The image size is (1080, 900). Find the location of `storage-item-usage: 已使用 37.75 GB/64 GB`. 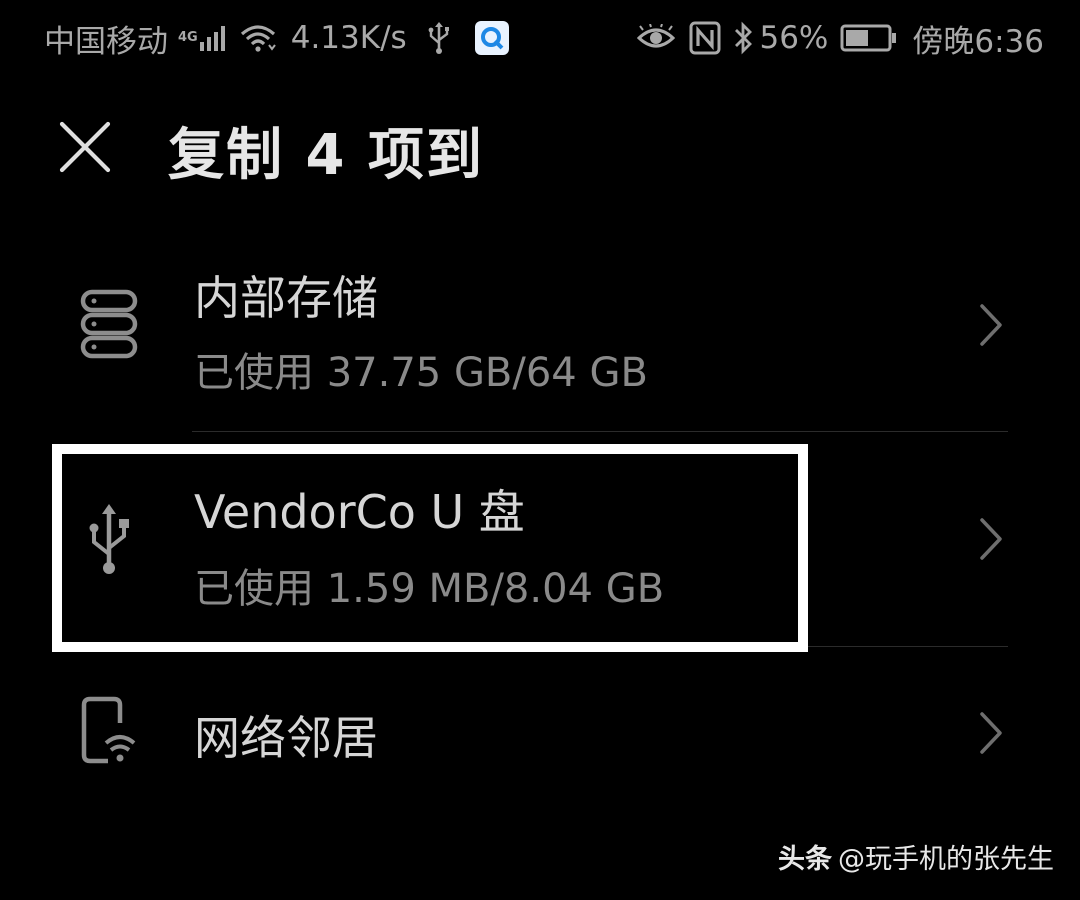

storage-item-usage: 已使用 37.75 GB/64 GB is located at coordinates (421, 373).